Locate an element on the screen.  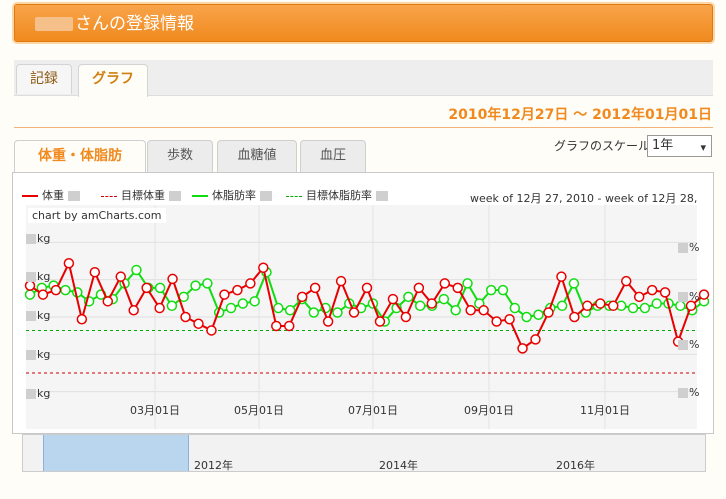
navigator-handle is located at coordinates (116, 453).